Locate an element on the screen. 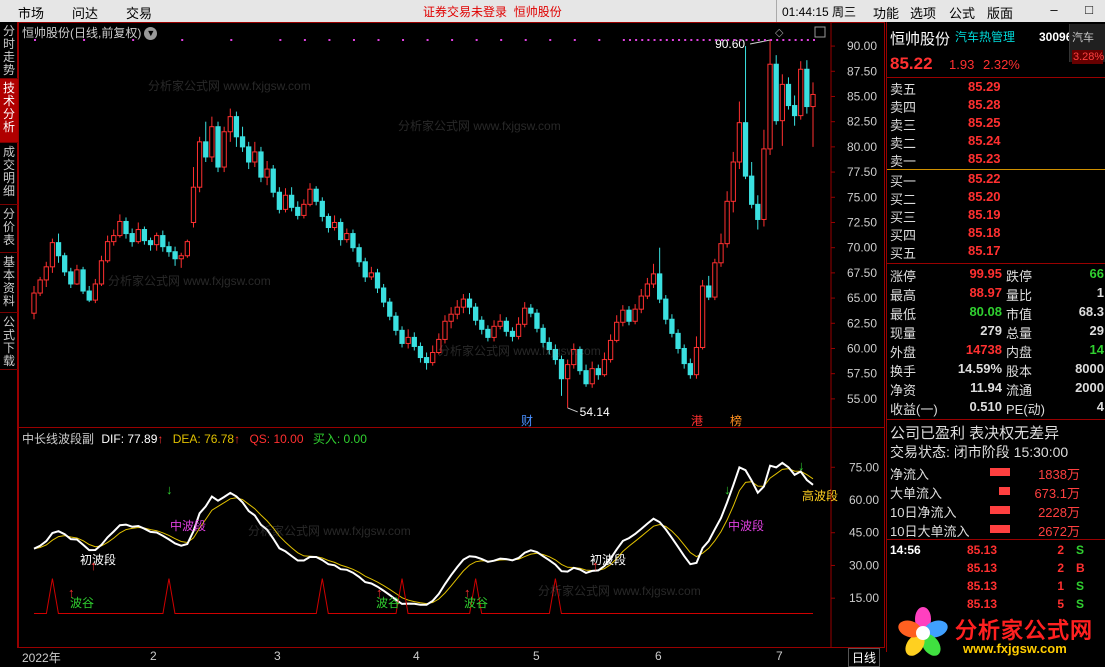 The height and width of the screenshot is (667, 1105). order-row: 卖二 85.24 is located at coordinates (997, 142).